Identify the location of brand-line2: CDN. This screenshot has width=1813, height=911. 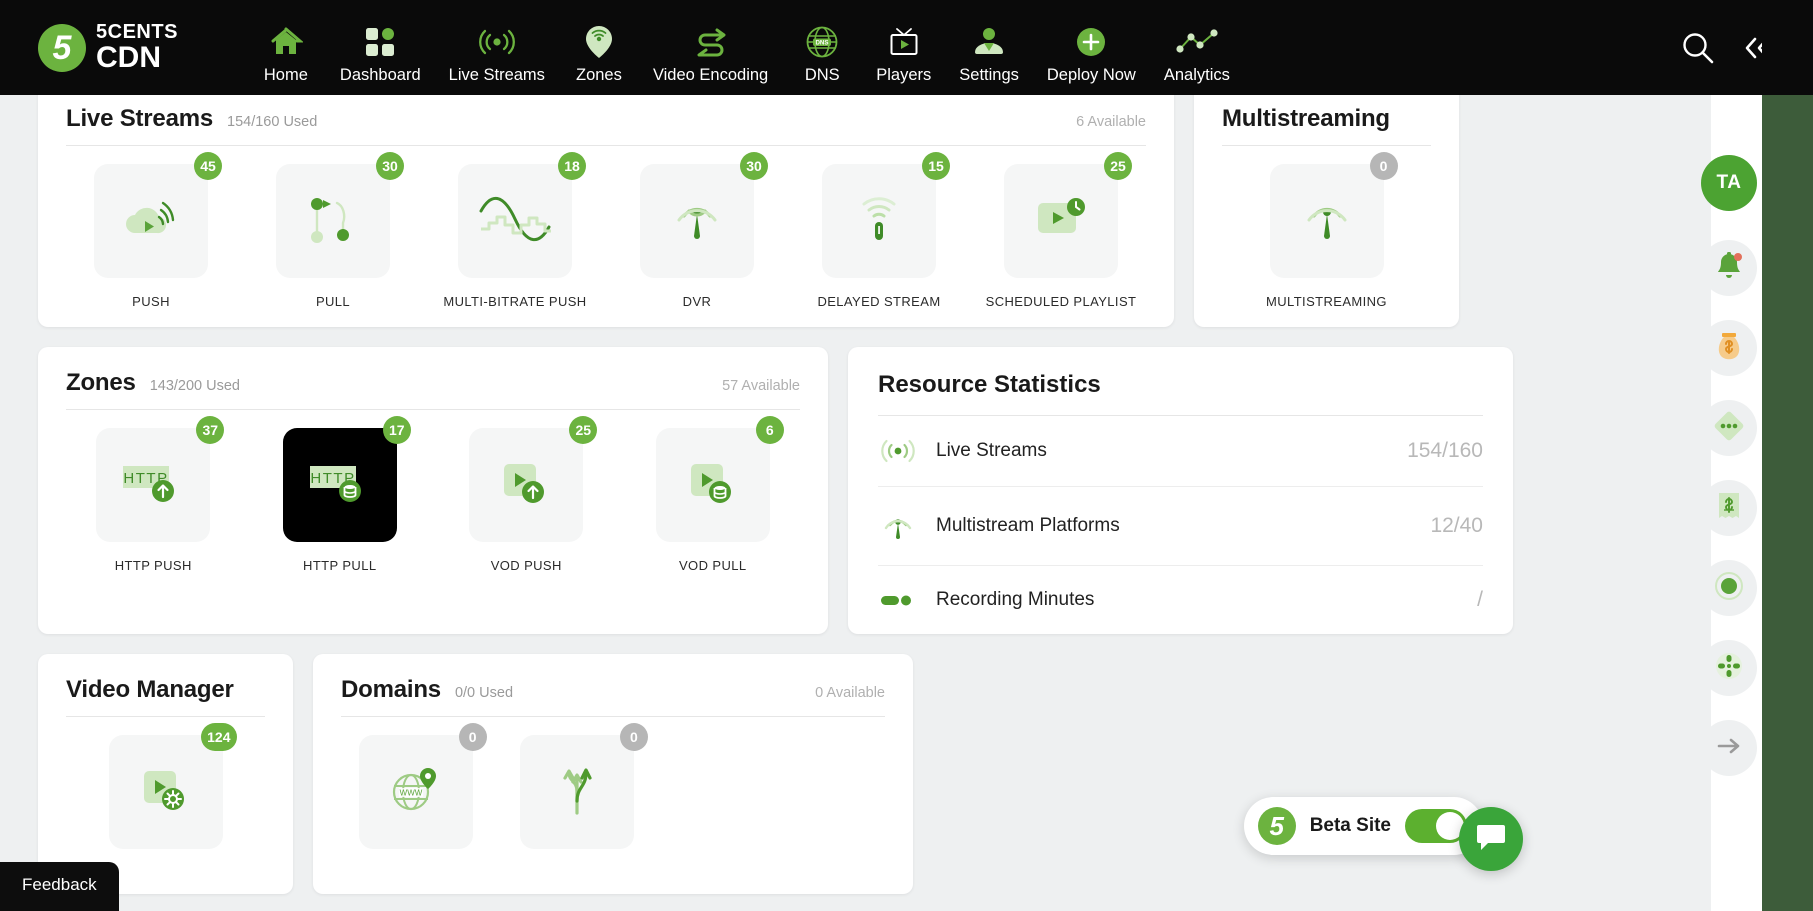
(128, 57).